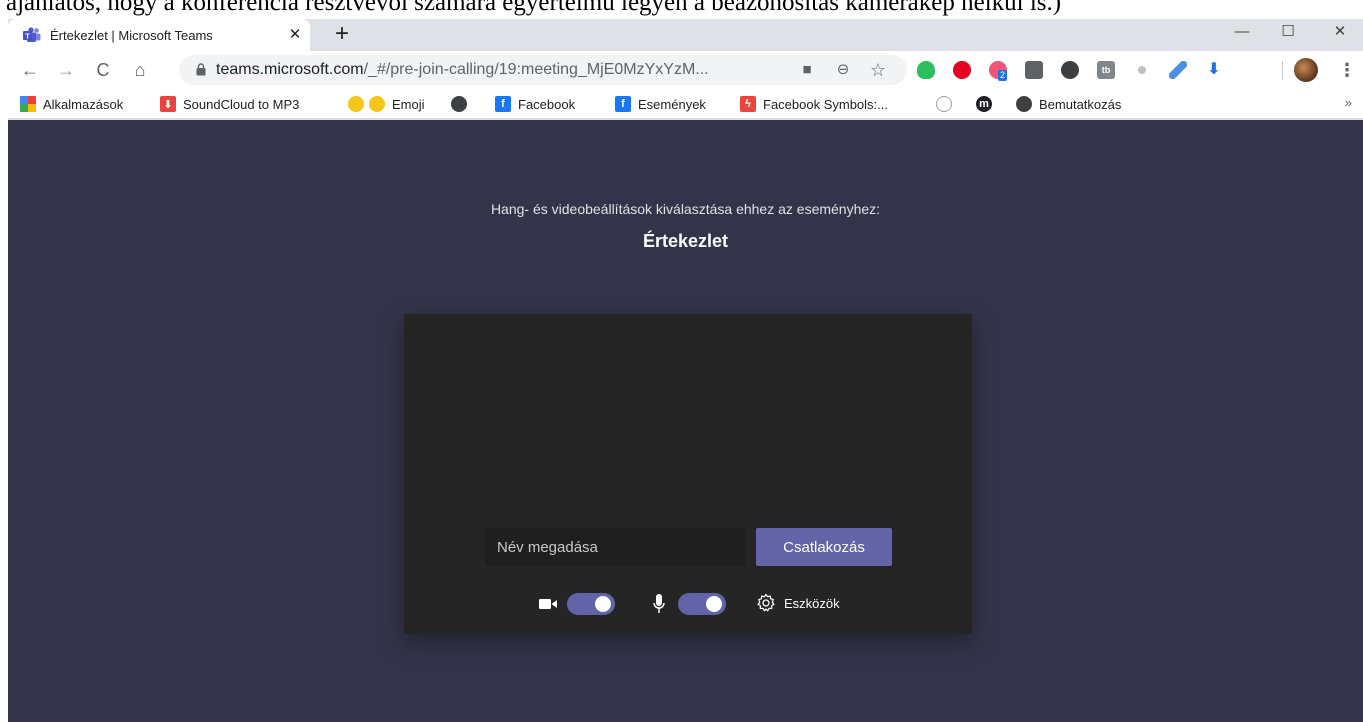  I want to click on camera-toggle, so click(591, 604).